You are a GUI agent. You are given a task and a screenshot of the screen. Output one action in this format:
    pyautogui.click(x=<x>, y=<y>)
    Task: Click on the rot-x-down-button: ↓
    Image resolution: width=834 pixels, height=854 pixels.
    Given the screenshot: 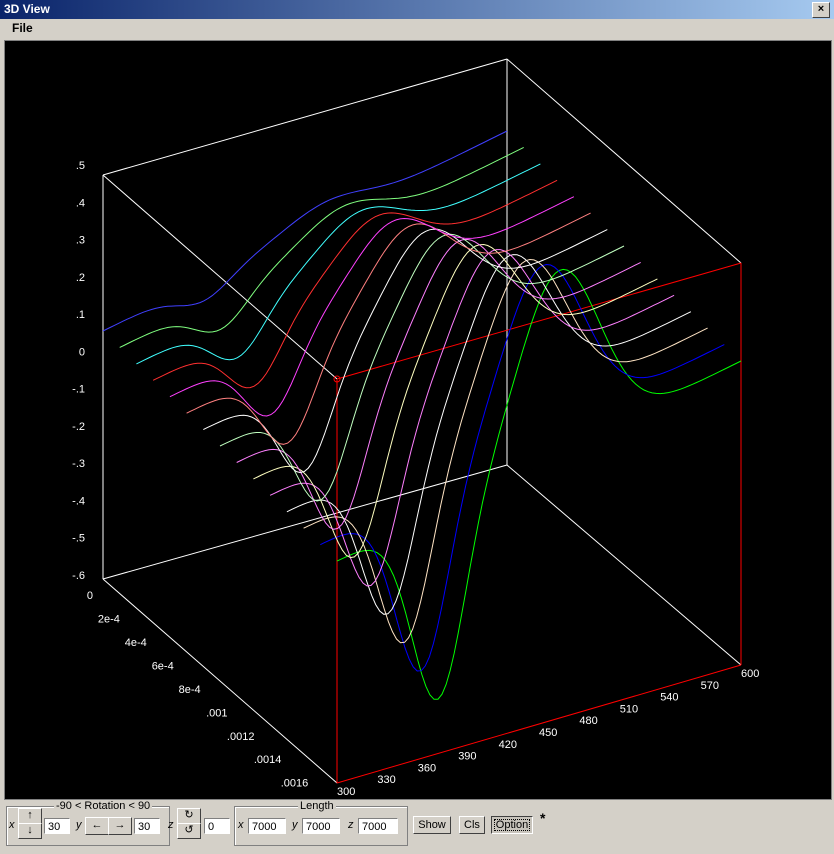 What is the action you would take?
    pyautogui.click(x=30, y=831)
    